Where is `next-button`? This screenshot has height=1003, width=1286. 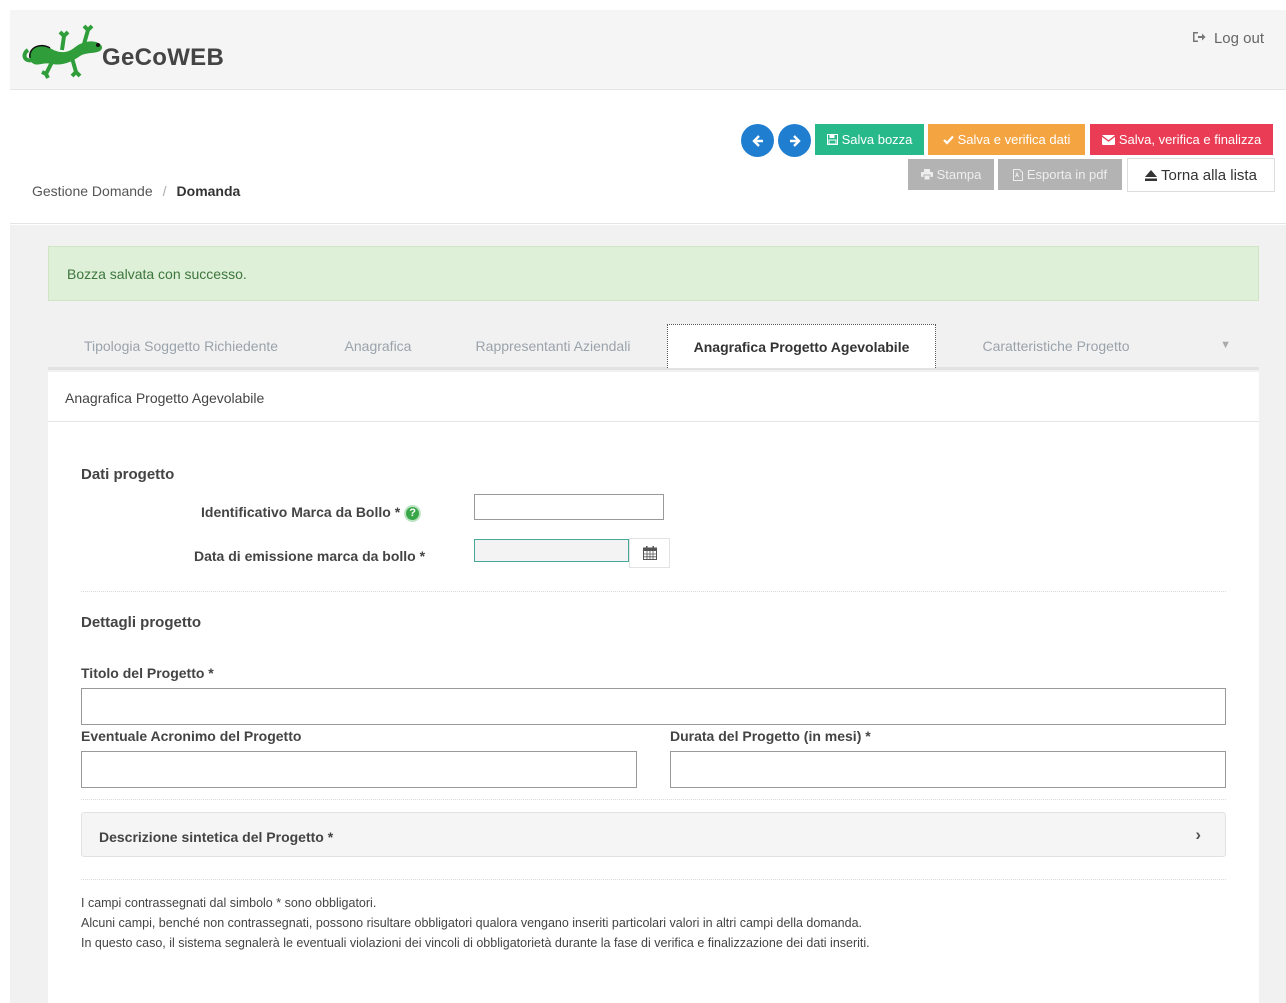 next-button is located at coordinates (794, 140).